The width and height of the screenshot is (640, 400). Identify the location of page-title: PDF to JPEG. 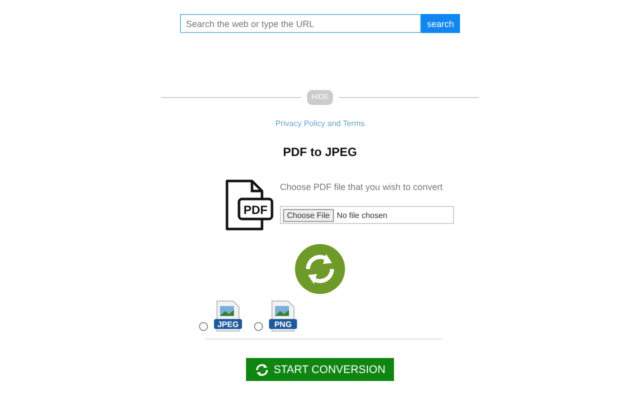
(319, 152).